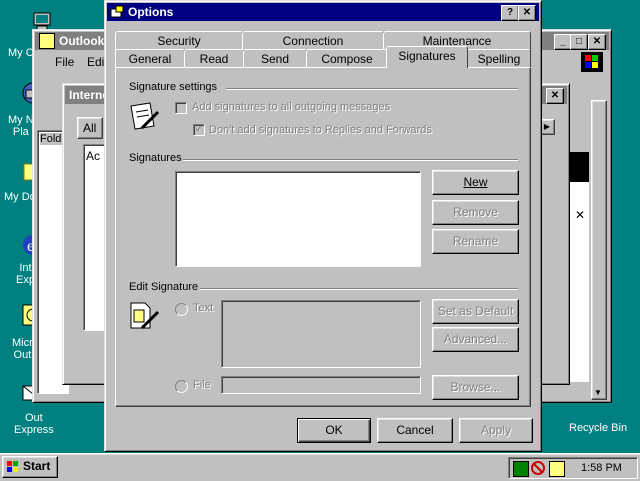 This screenshot has width=640, height=481. I want to click on internet-tab-all: All, so click(90, 128).